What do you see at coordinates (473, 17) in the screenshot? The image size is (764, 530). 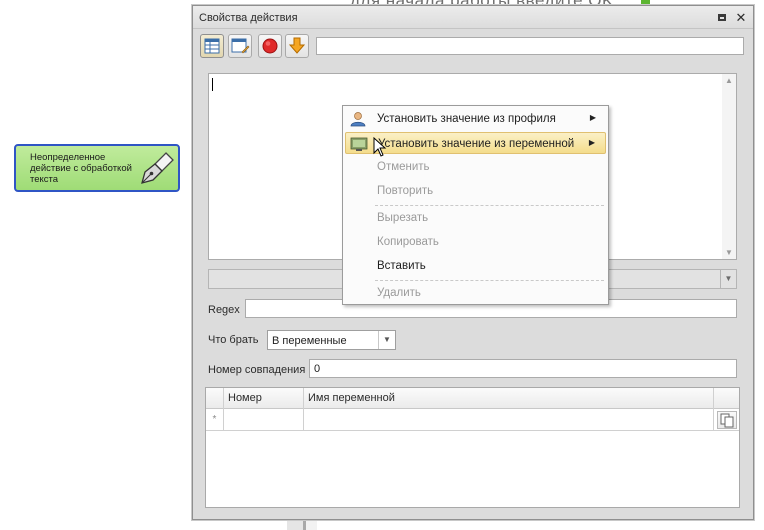 I see `dialog-titlebar: Свойства действия ✕` at bounding box center [473, 17].